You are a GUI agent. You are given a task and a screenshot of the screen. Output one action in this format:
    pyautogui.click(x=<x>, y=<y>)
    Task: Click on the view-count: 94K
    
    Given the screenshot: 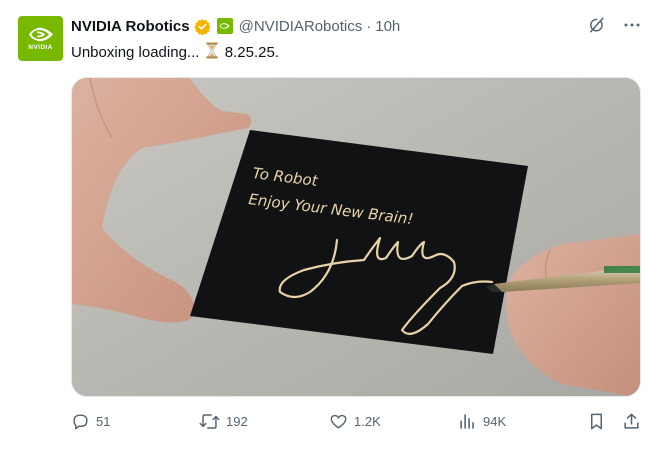 What is the action you would take?
    pyautogui.click(x=495, y=421)
    